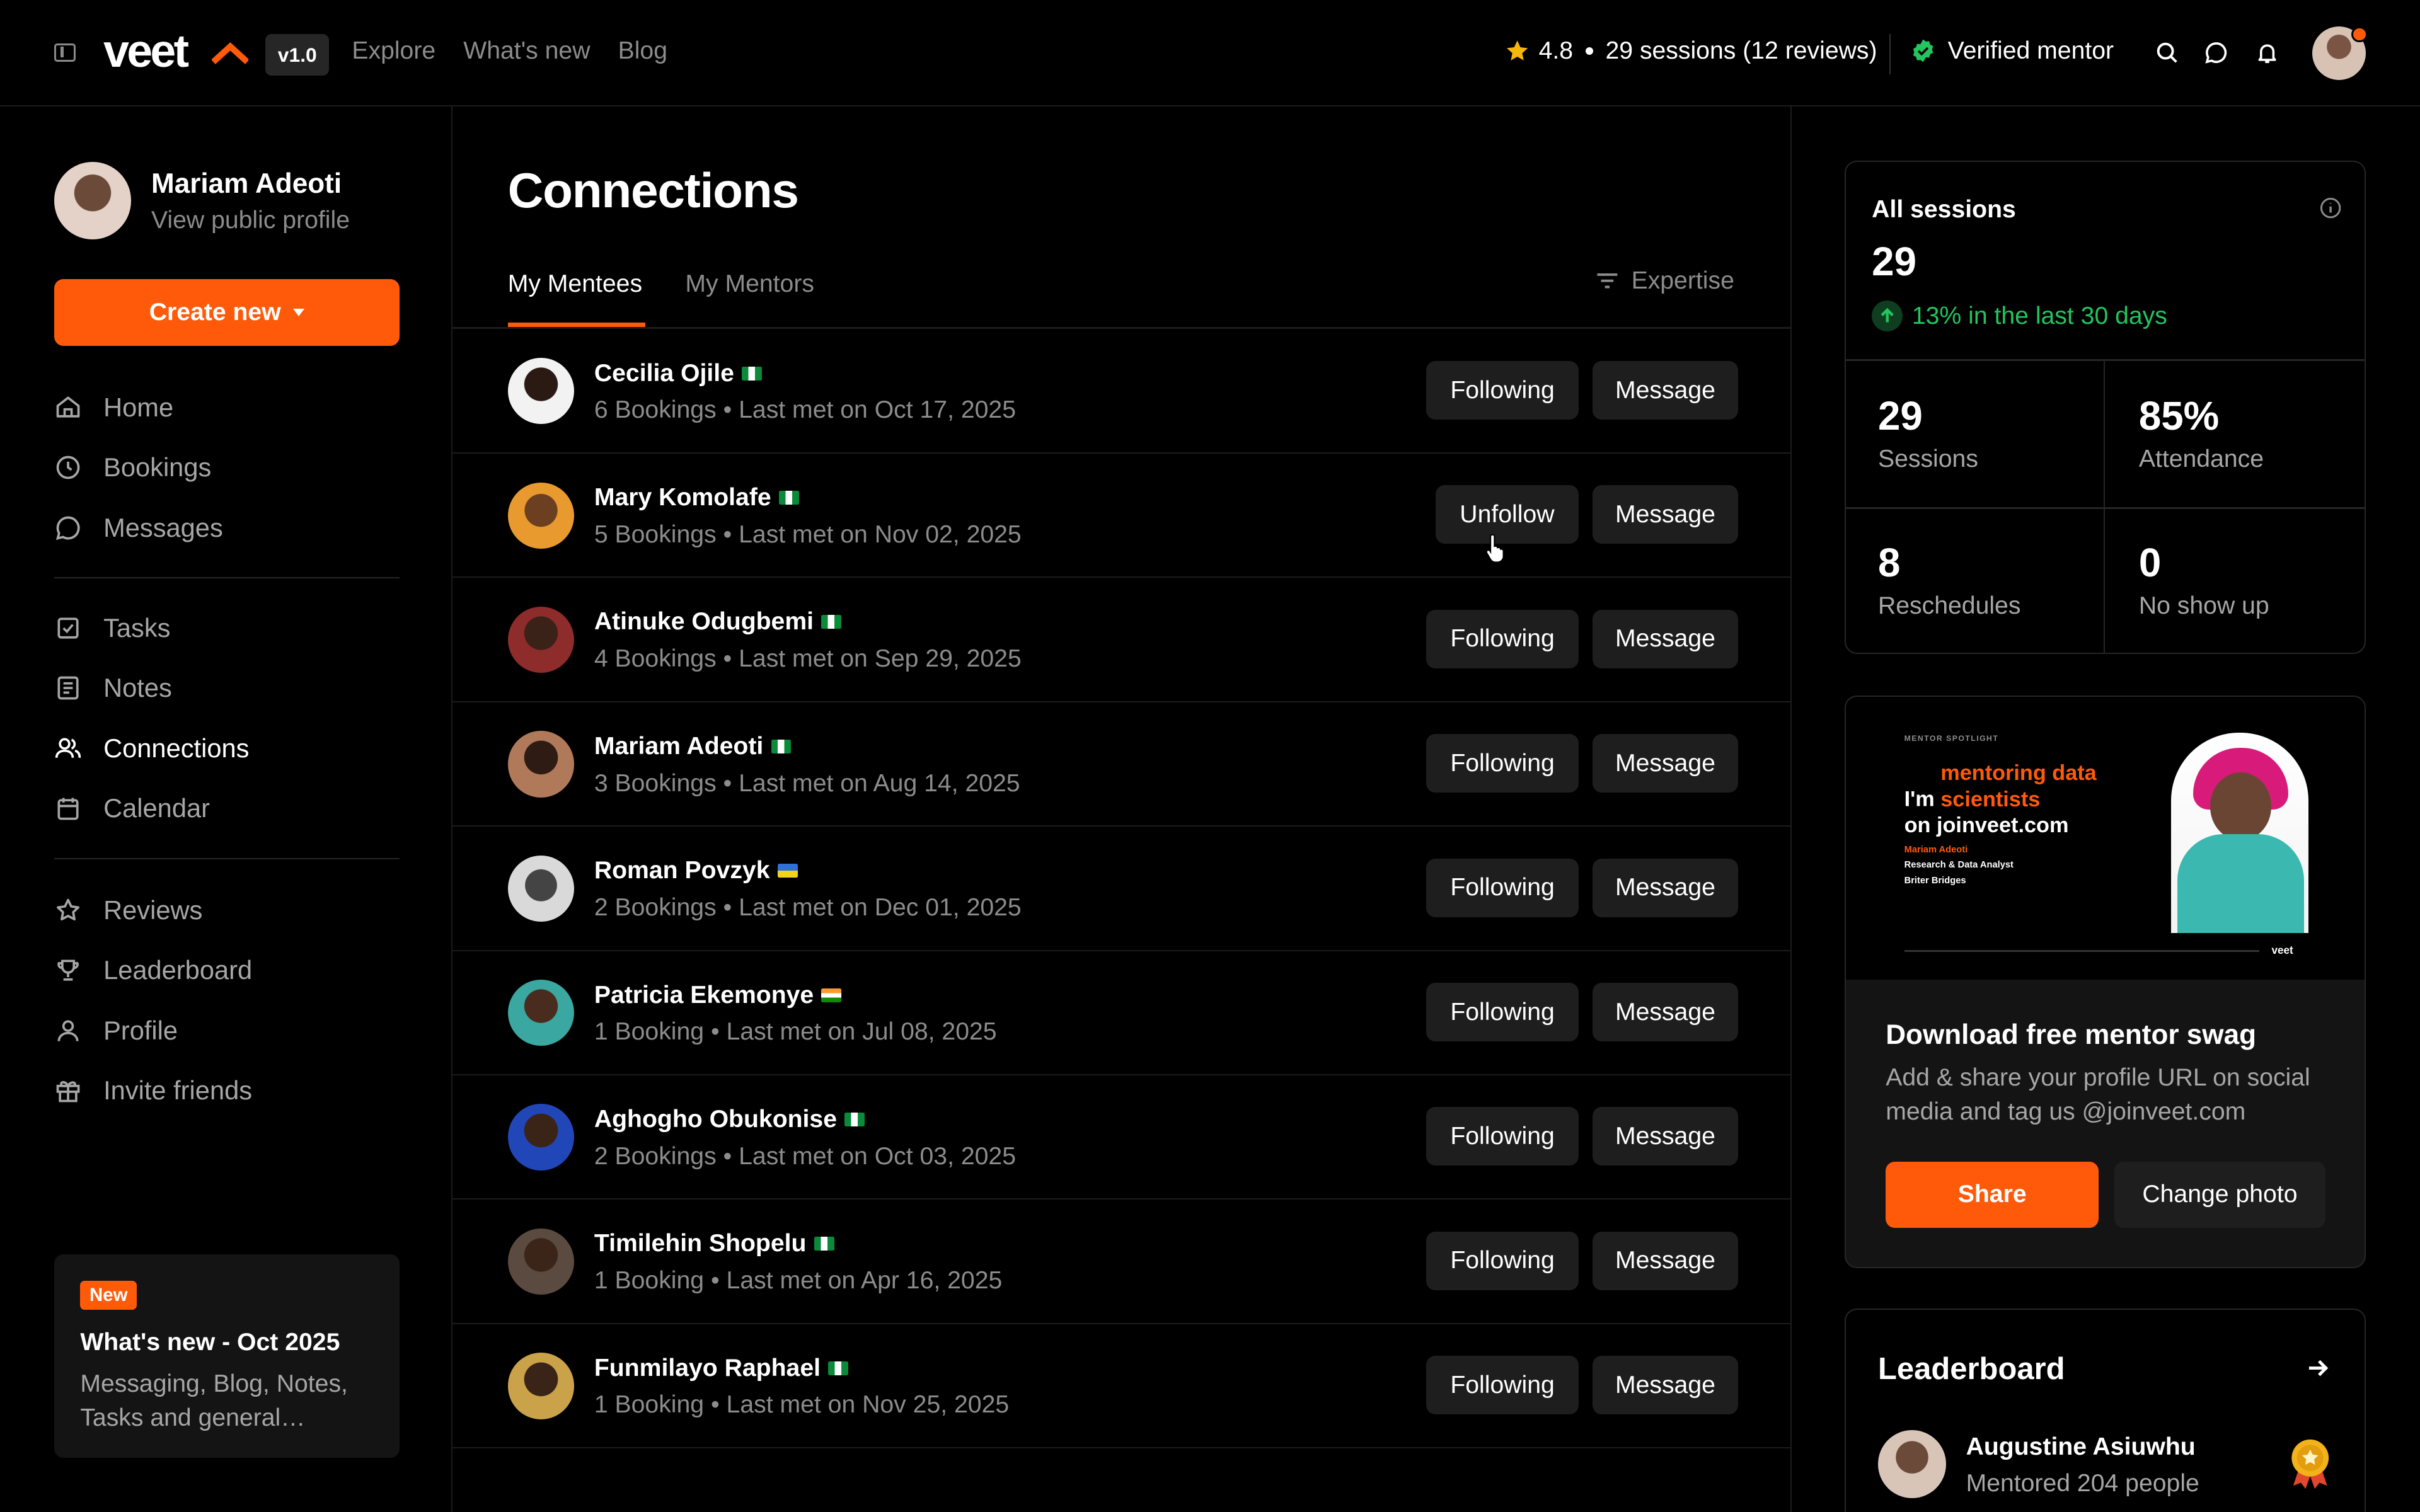  I want to click on stats-divider, so click(2104, 506).